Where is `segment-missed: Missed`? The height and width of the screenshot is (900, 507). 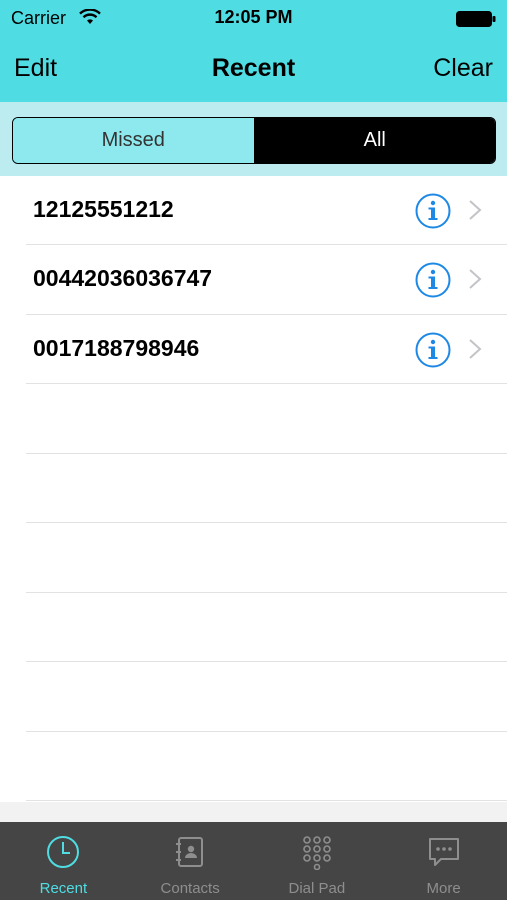
segment-missed: Missed is located at coordinates (134, 140).